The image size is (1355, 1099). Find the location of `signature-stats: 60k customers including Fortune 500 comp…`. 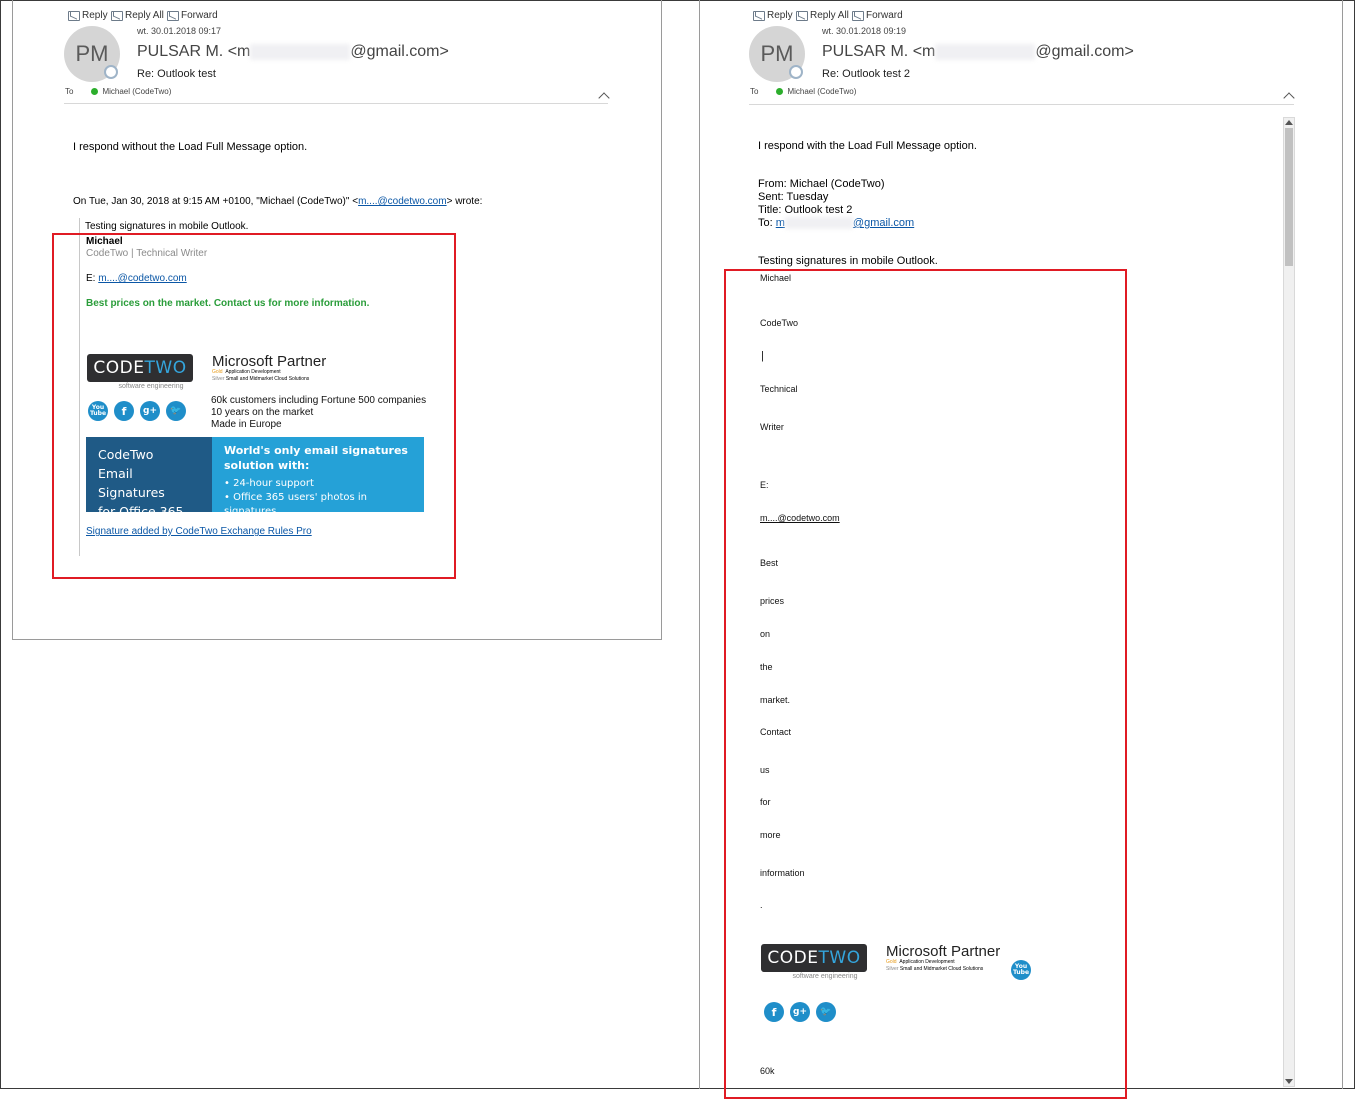

signature-stats: 60k customers including Fortune 500 comp… is located at coordinates (319, 412).